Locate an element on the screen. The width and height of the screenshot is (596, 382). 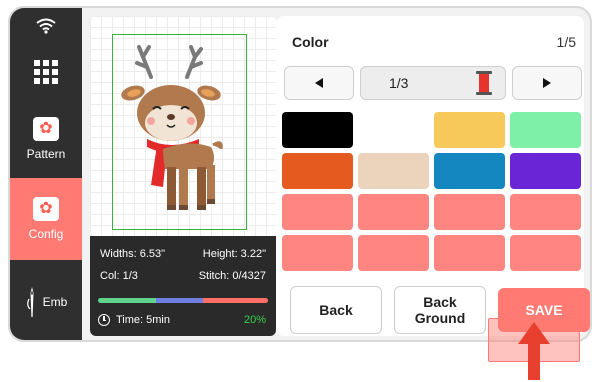
thread-counter: 1/3 is located at coordinates (433, 83).